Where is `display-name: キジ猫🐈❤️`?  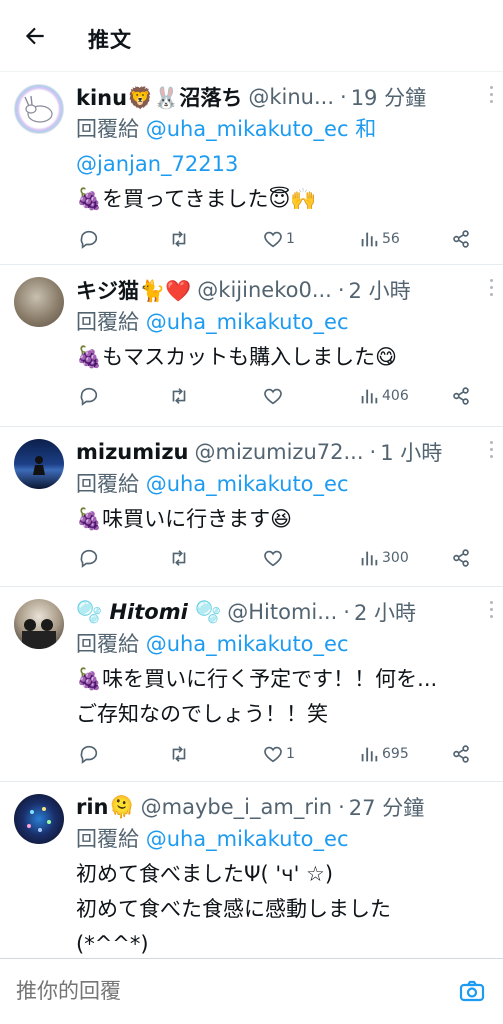 display-name: キジ猫🐈❤️ is located at coordinates (133, 290).